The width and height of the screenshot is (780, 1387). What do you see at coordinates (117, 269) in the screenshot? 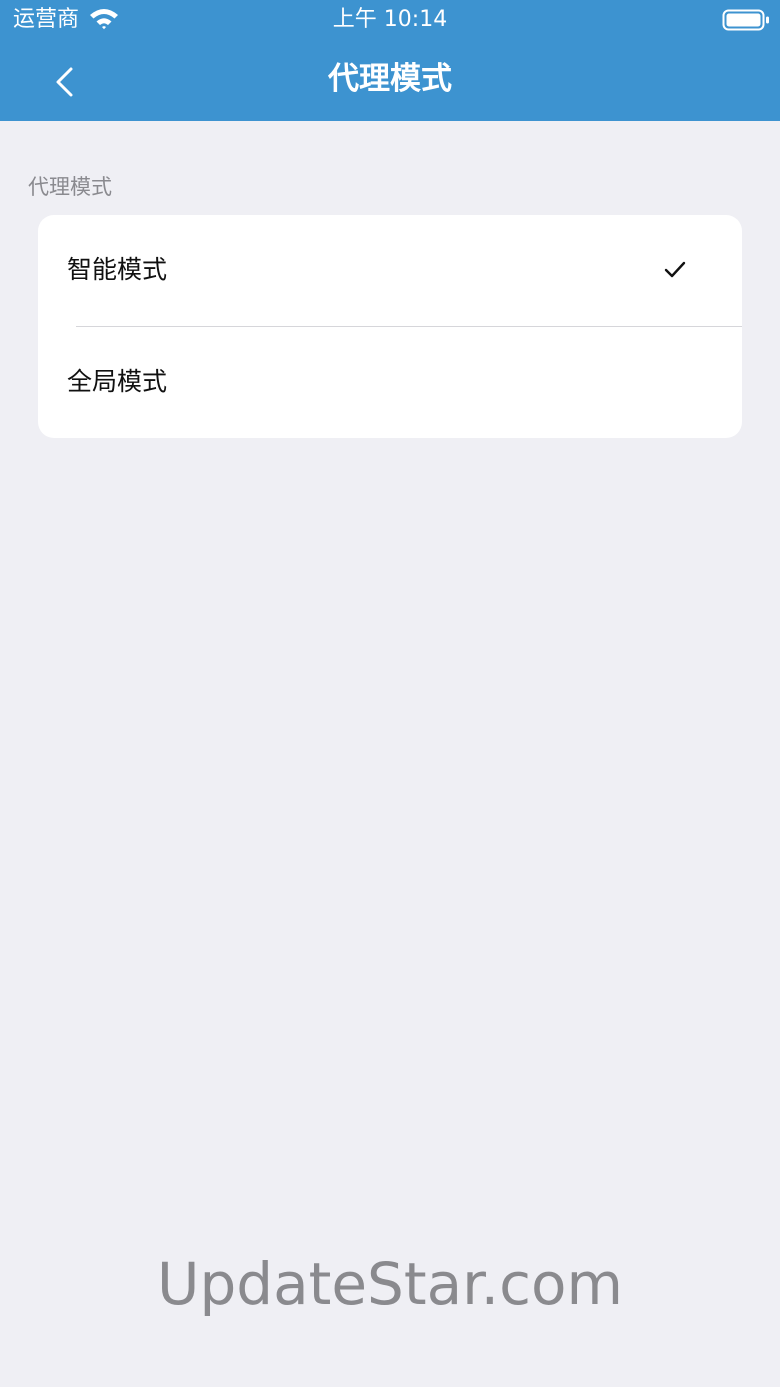
I see `option-label: 智能模式` at bounding box center [117, 269].